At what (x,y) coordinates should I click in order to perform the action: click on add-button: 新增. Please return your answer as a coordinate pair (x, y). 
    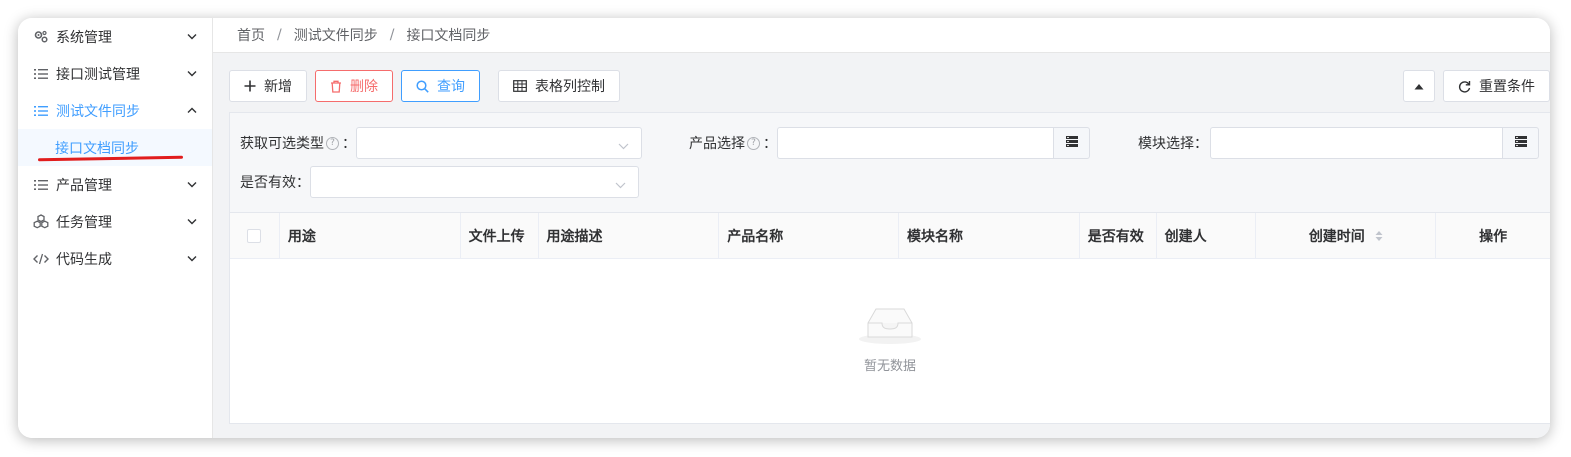
    Looking at the image, I should click on (268, 86).